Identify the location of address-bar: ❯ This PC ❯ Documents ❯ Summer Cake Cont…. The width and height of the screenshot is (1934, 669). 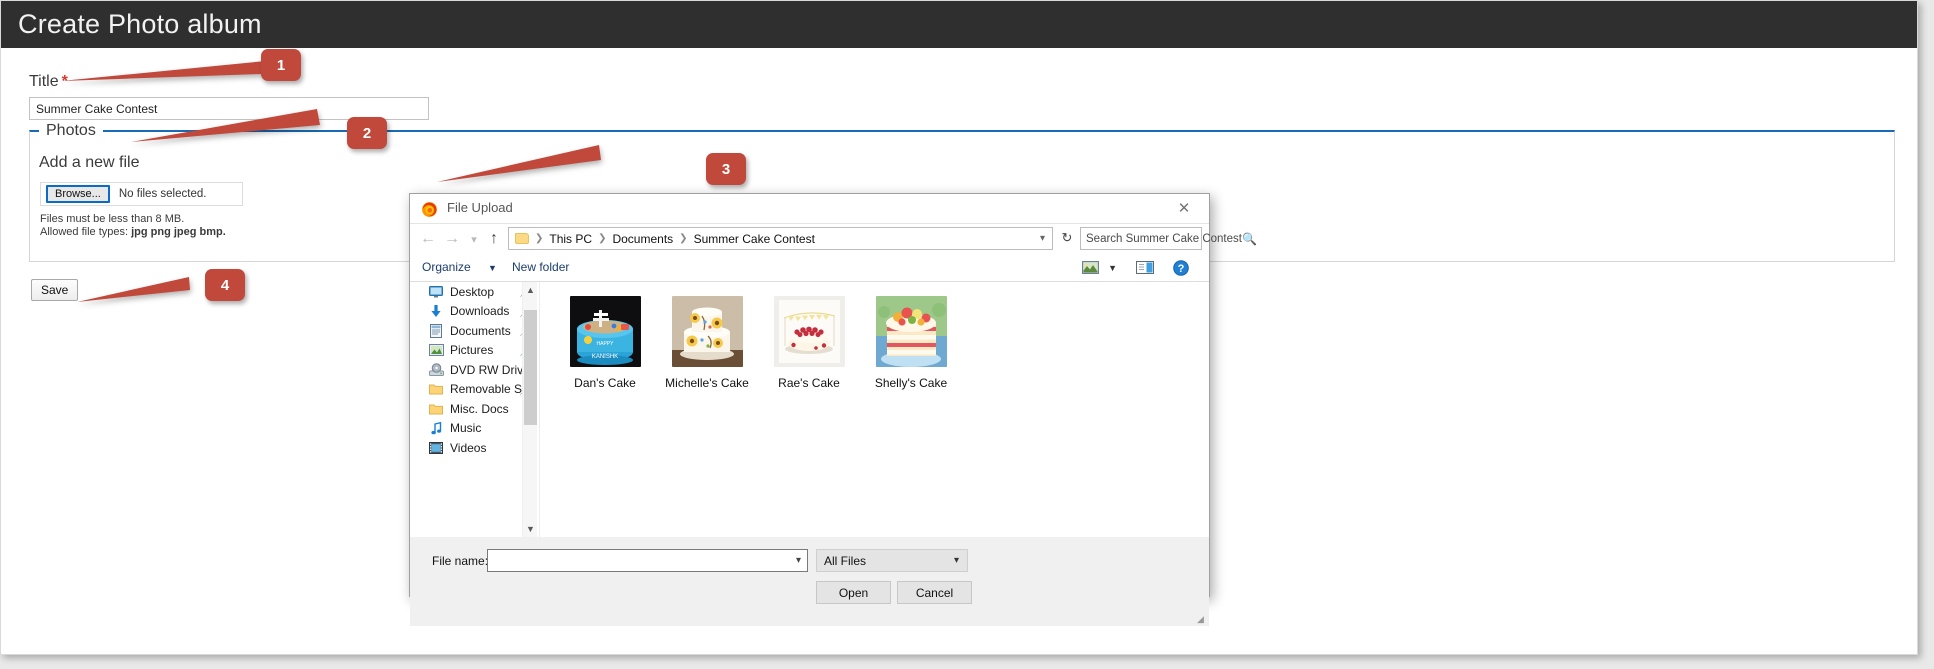
(780, 238).